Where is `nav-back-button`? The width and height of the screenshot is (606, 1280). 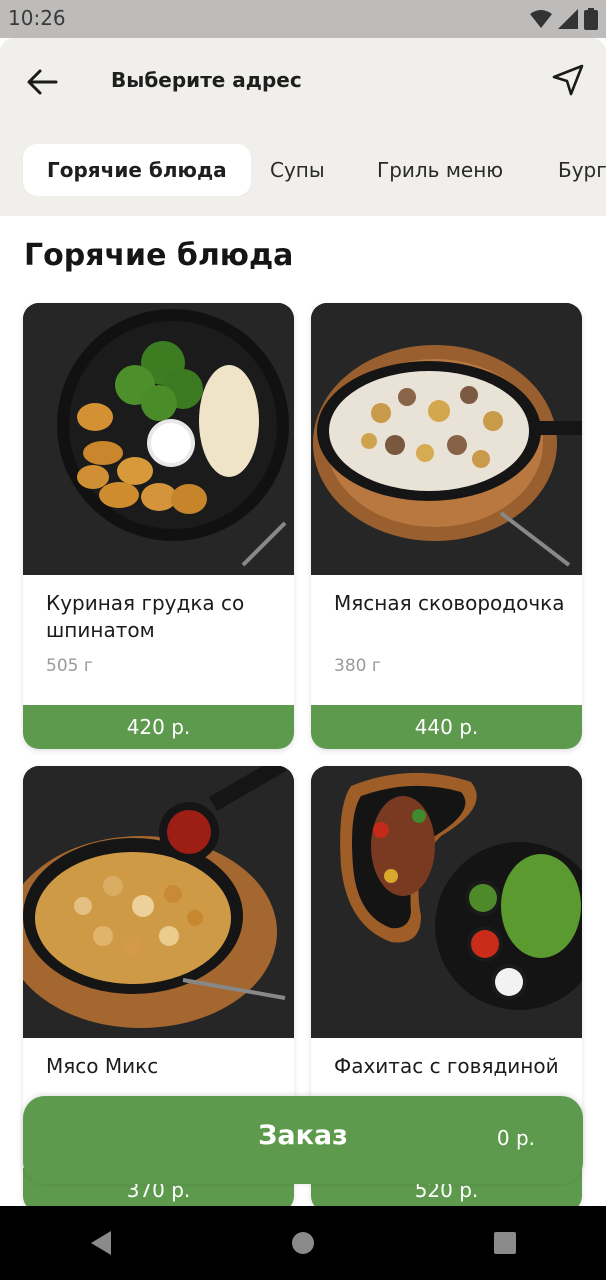
nav-back-button is located at coordinates (101, 1243).